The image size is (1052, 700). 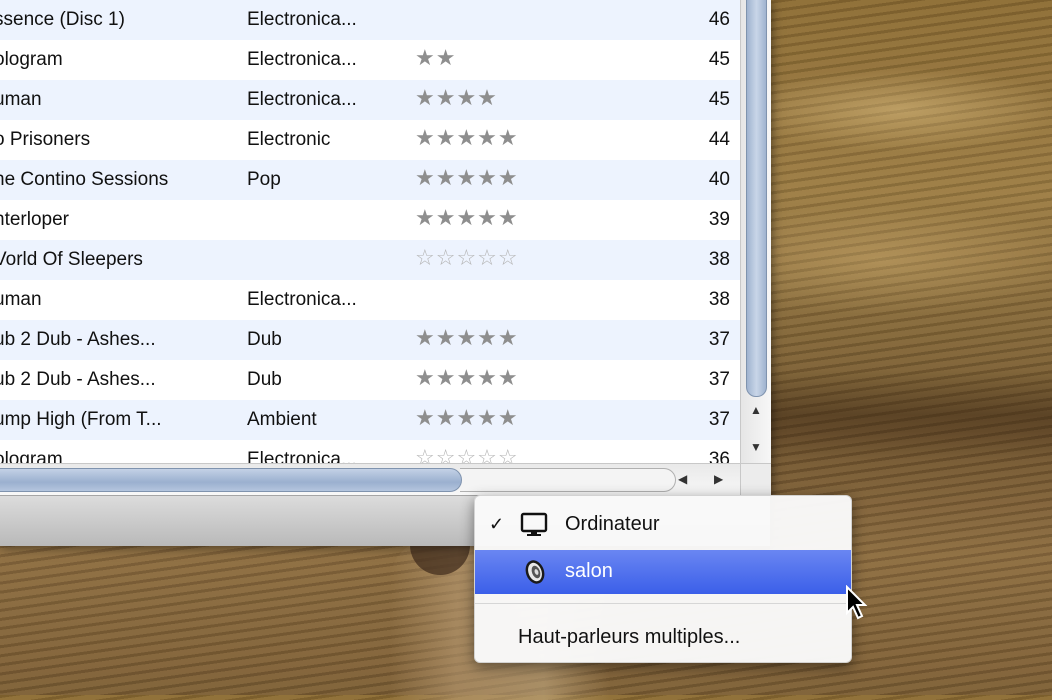 I want to click on menu-item-label: Ordinateur, so click(x=612, y=524).